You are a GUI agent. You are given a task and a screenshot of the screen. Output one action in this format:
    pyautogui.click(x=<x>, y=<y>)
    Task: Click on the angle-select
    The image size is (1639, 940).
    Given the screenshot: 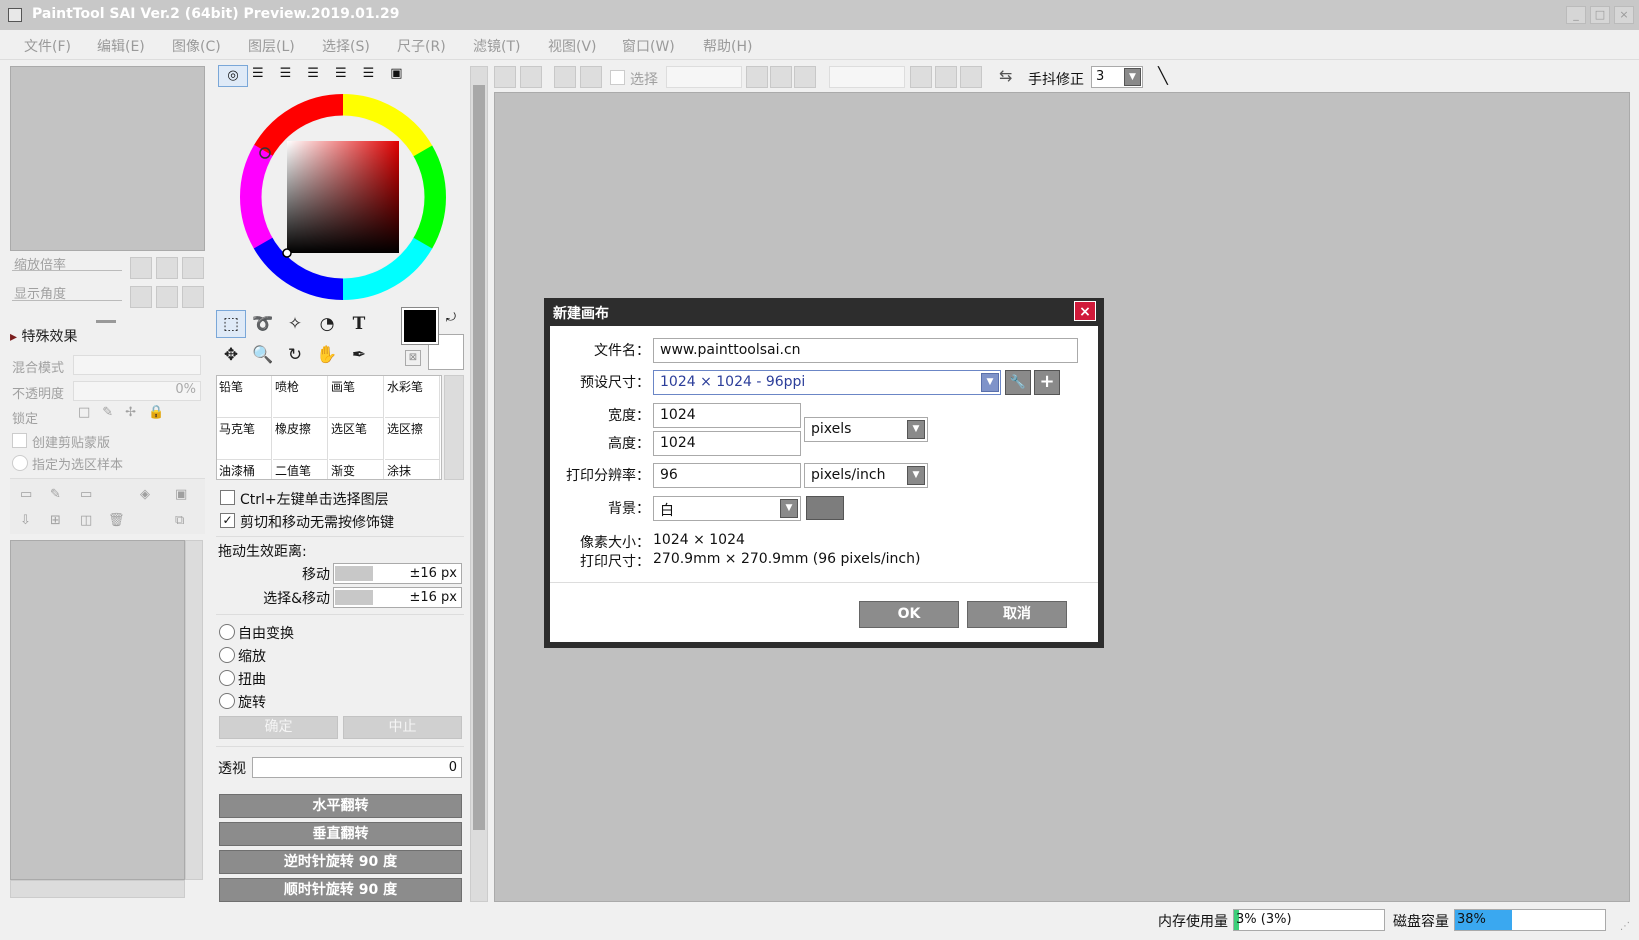 What is the action you would take?
    pyautogui.click(x=867, y=77)
    